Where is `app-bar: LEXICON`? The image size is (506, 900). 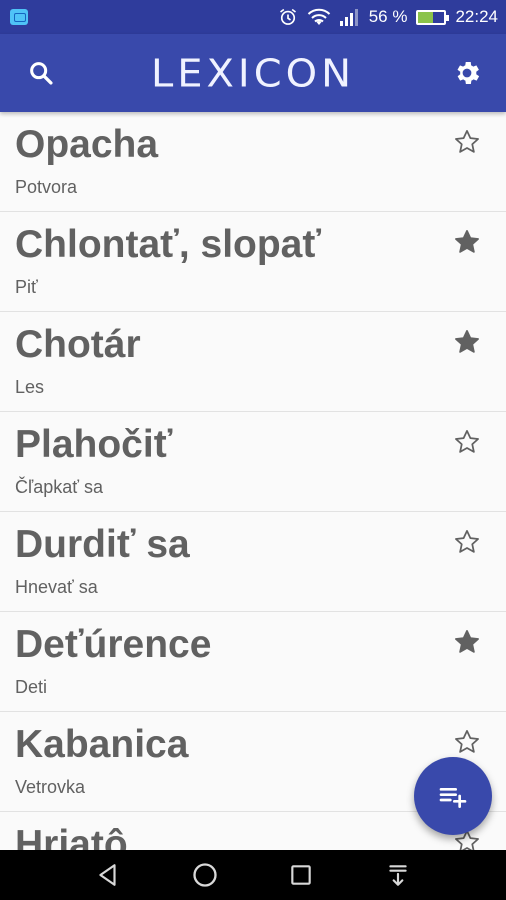
app-bar: LEXICON is located at coordinates (253, 73).